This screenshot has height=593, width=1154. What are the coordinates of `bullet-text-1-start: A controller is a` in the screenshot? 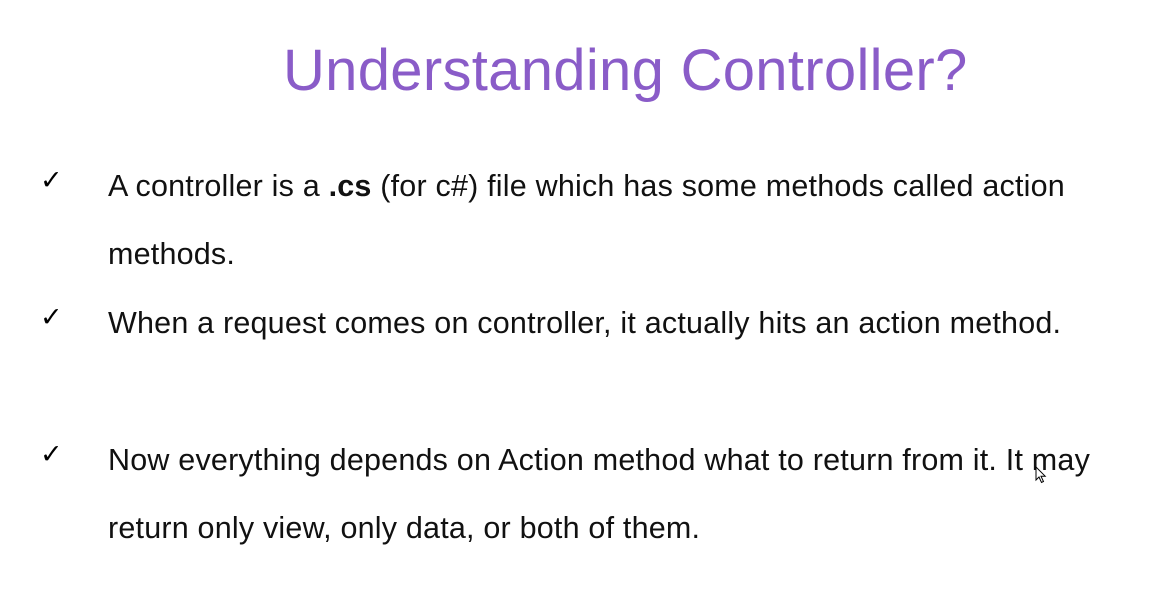 It's located at (218, 186).